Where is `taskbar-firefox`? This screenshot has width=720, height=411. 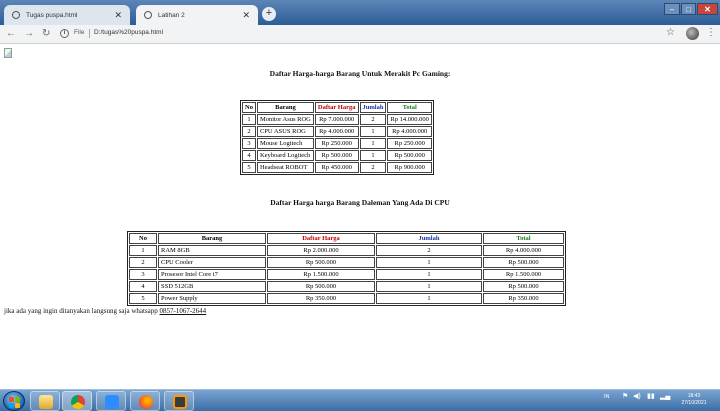
taskbar-firefox is located at coordinates (145, 401).